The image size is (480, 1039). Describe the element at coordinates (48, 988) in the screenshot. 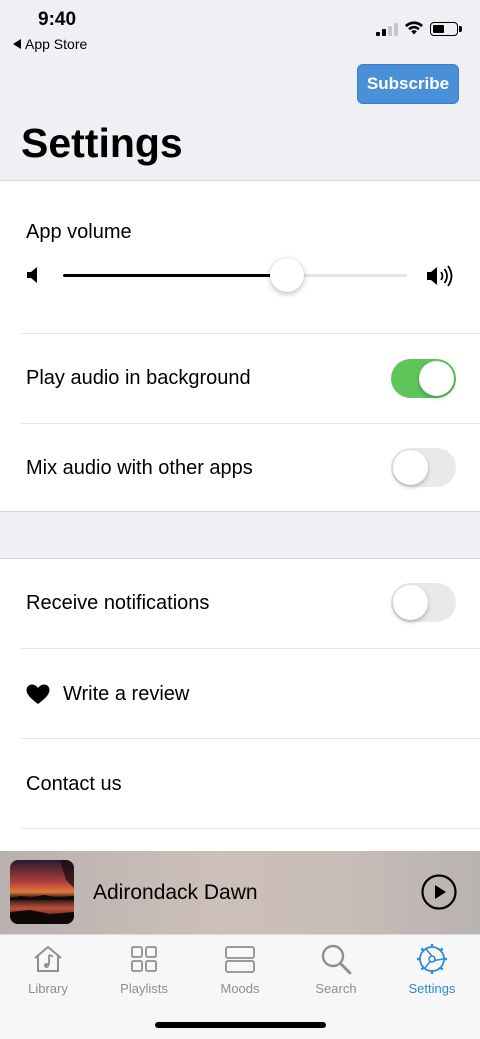

I see `tab-library-label: Library` at that location.